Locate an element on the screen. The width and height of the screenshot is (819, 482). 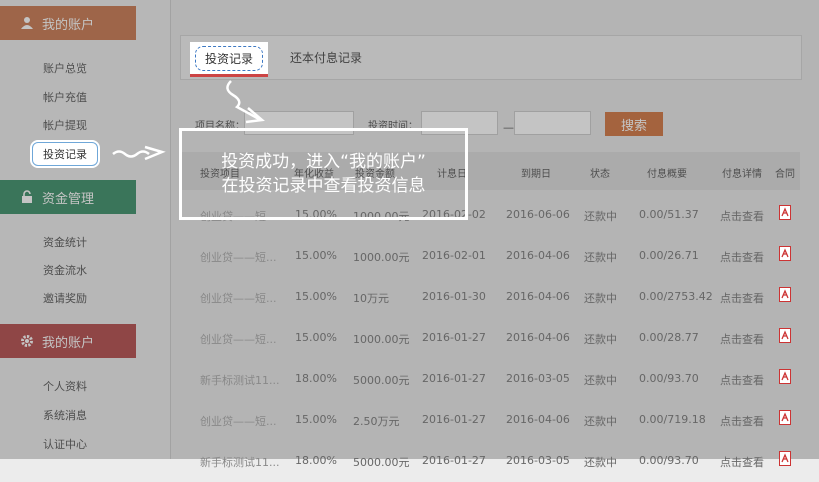
callout-line-1: 投资成功，进入“我的账户” is located at coordinates (323, 162).